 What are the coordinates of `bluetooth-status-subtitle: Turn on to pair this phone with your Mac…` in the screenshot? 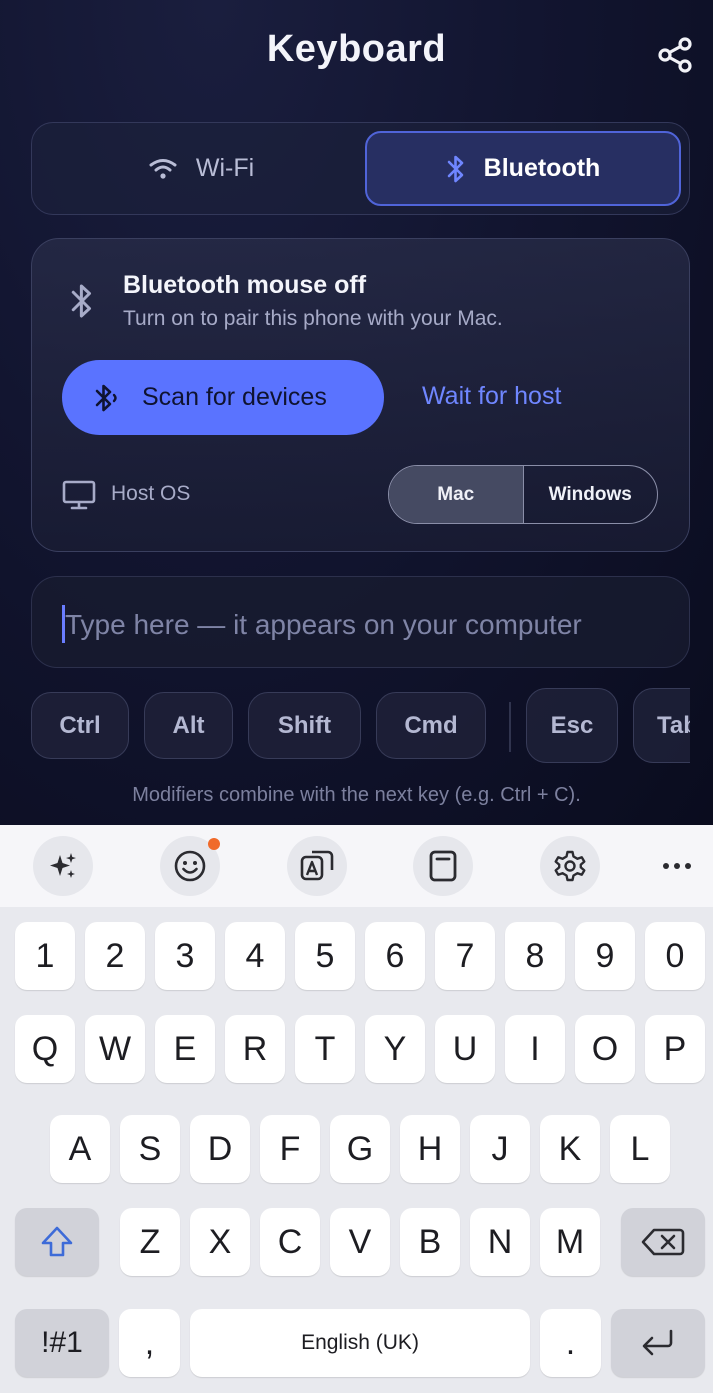 It's located at (313, 318).